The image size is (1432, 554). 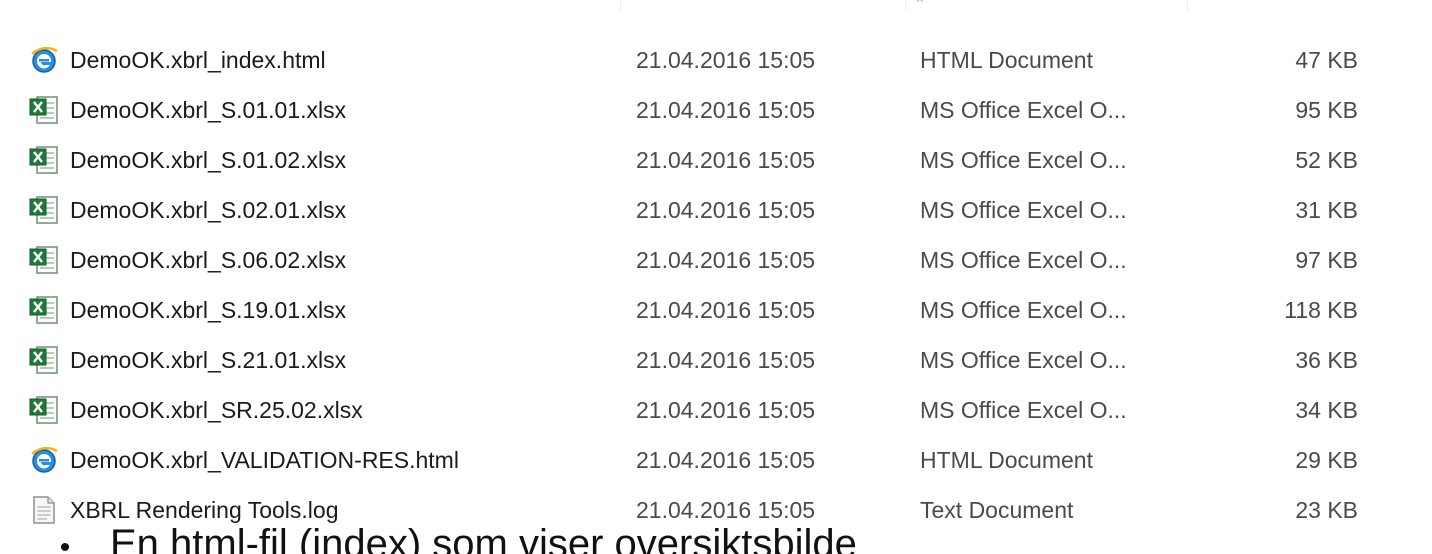 I want to click on file-name: DemoOK.xbrl_VALIDATION-RES.html, so click(x=264, y=460).